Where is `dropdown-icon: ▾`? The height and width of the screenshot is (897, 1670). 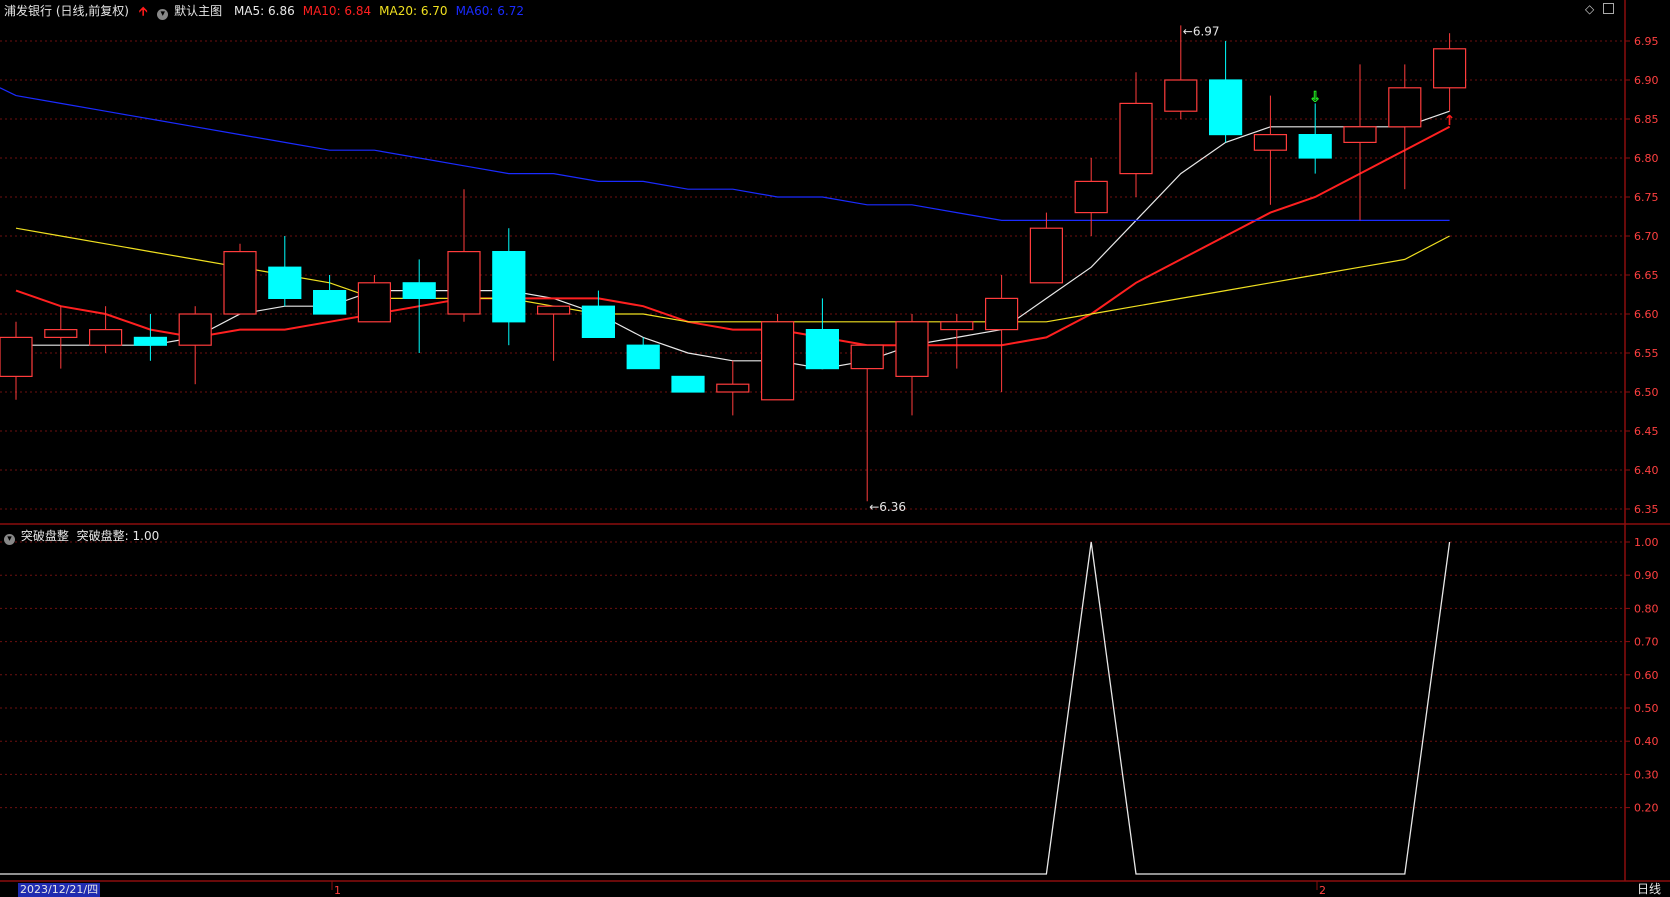
dropdown-icon: ▾ is located at coordinates (163, 14).